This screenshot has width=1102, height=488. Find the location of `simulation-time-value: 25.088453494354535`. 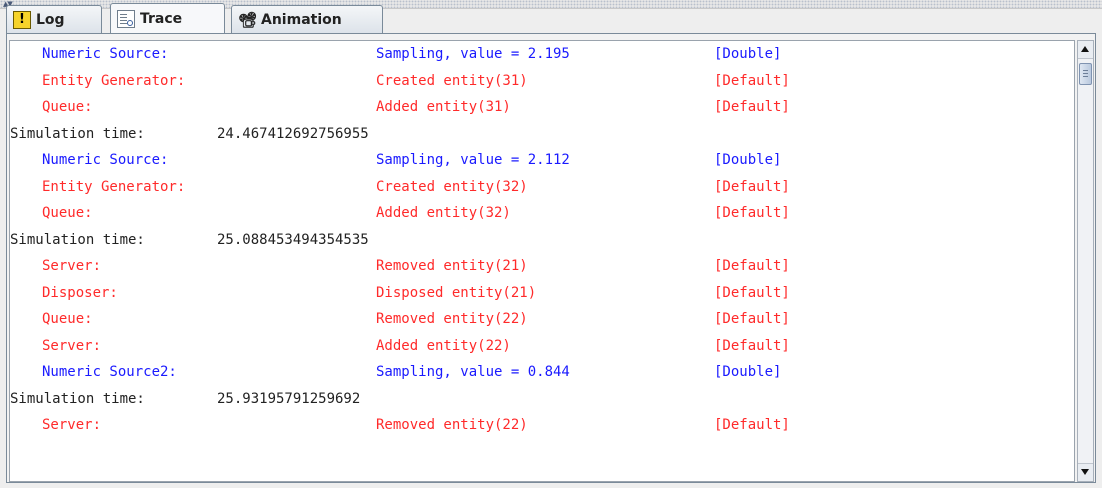

simulation-time-value: 25.088453494354535 is located at coordinates (293, 239).